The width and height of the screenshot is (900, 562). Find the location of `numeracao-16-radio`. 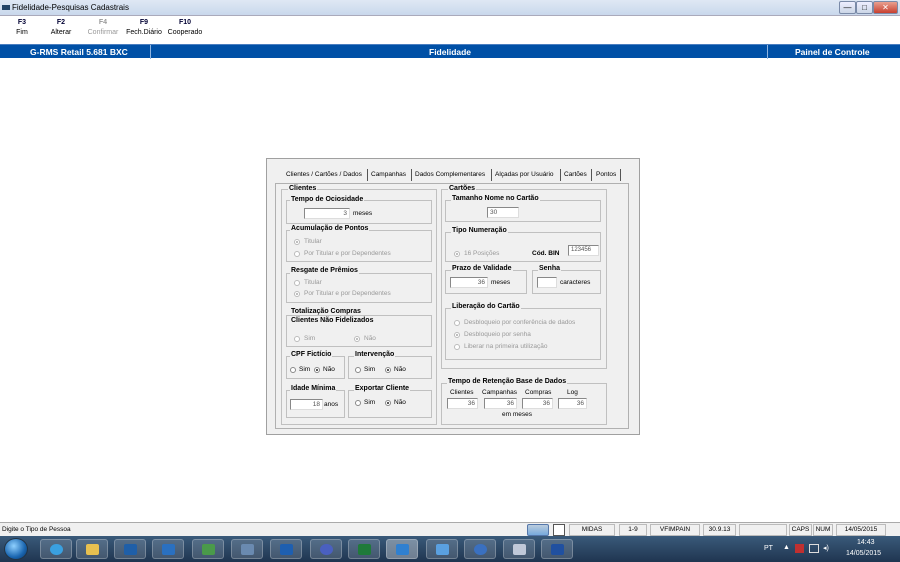

numeracao-16-radio is located at coordinates (457, 254).